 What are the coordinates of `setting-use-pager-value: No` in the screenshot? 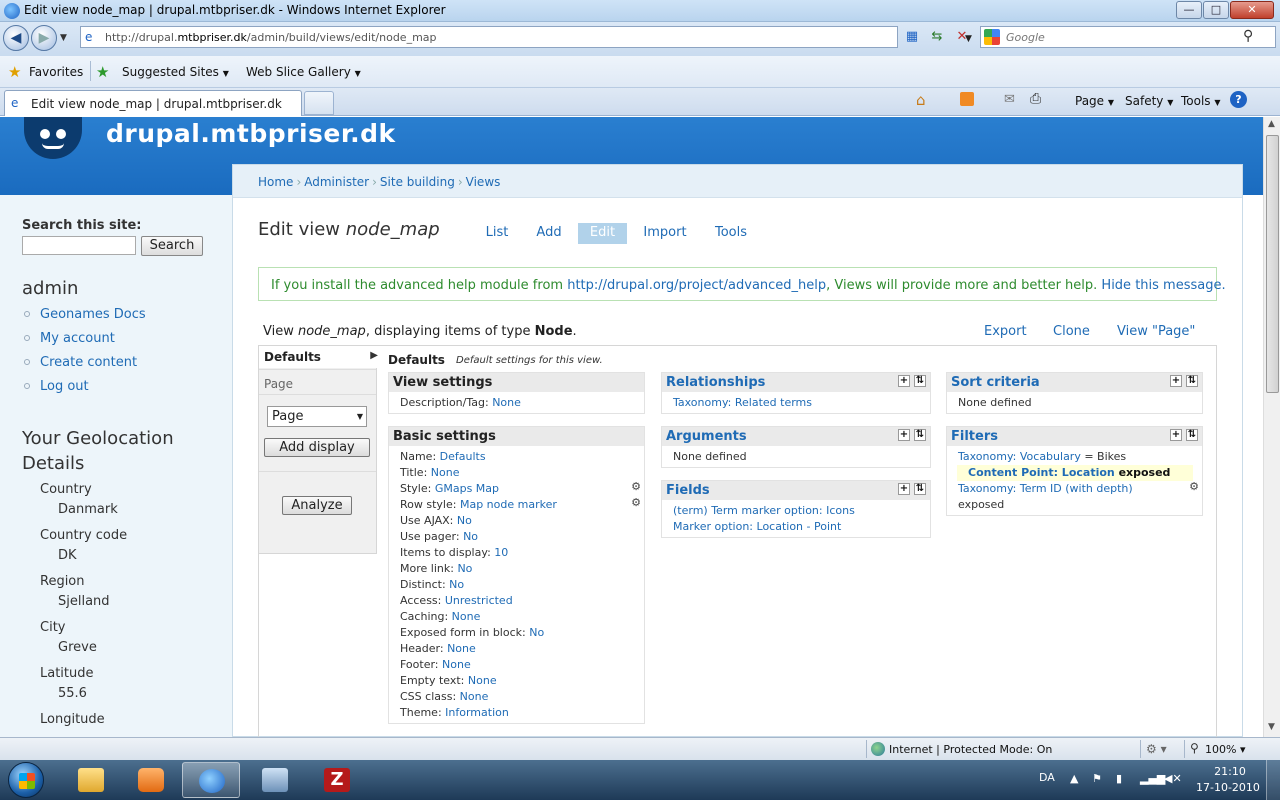 It's located at (470, 536).